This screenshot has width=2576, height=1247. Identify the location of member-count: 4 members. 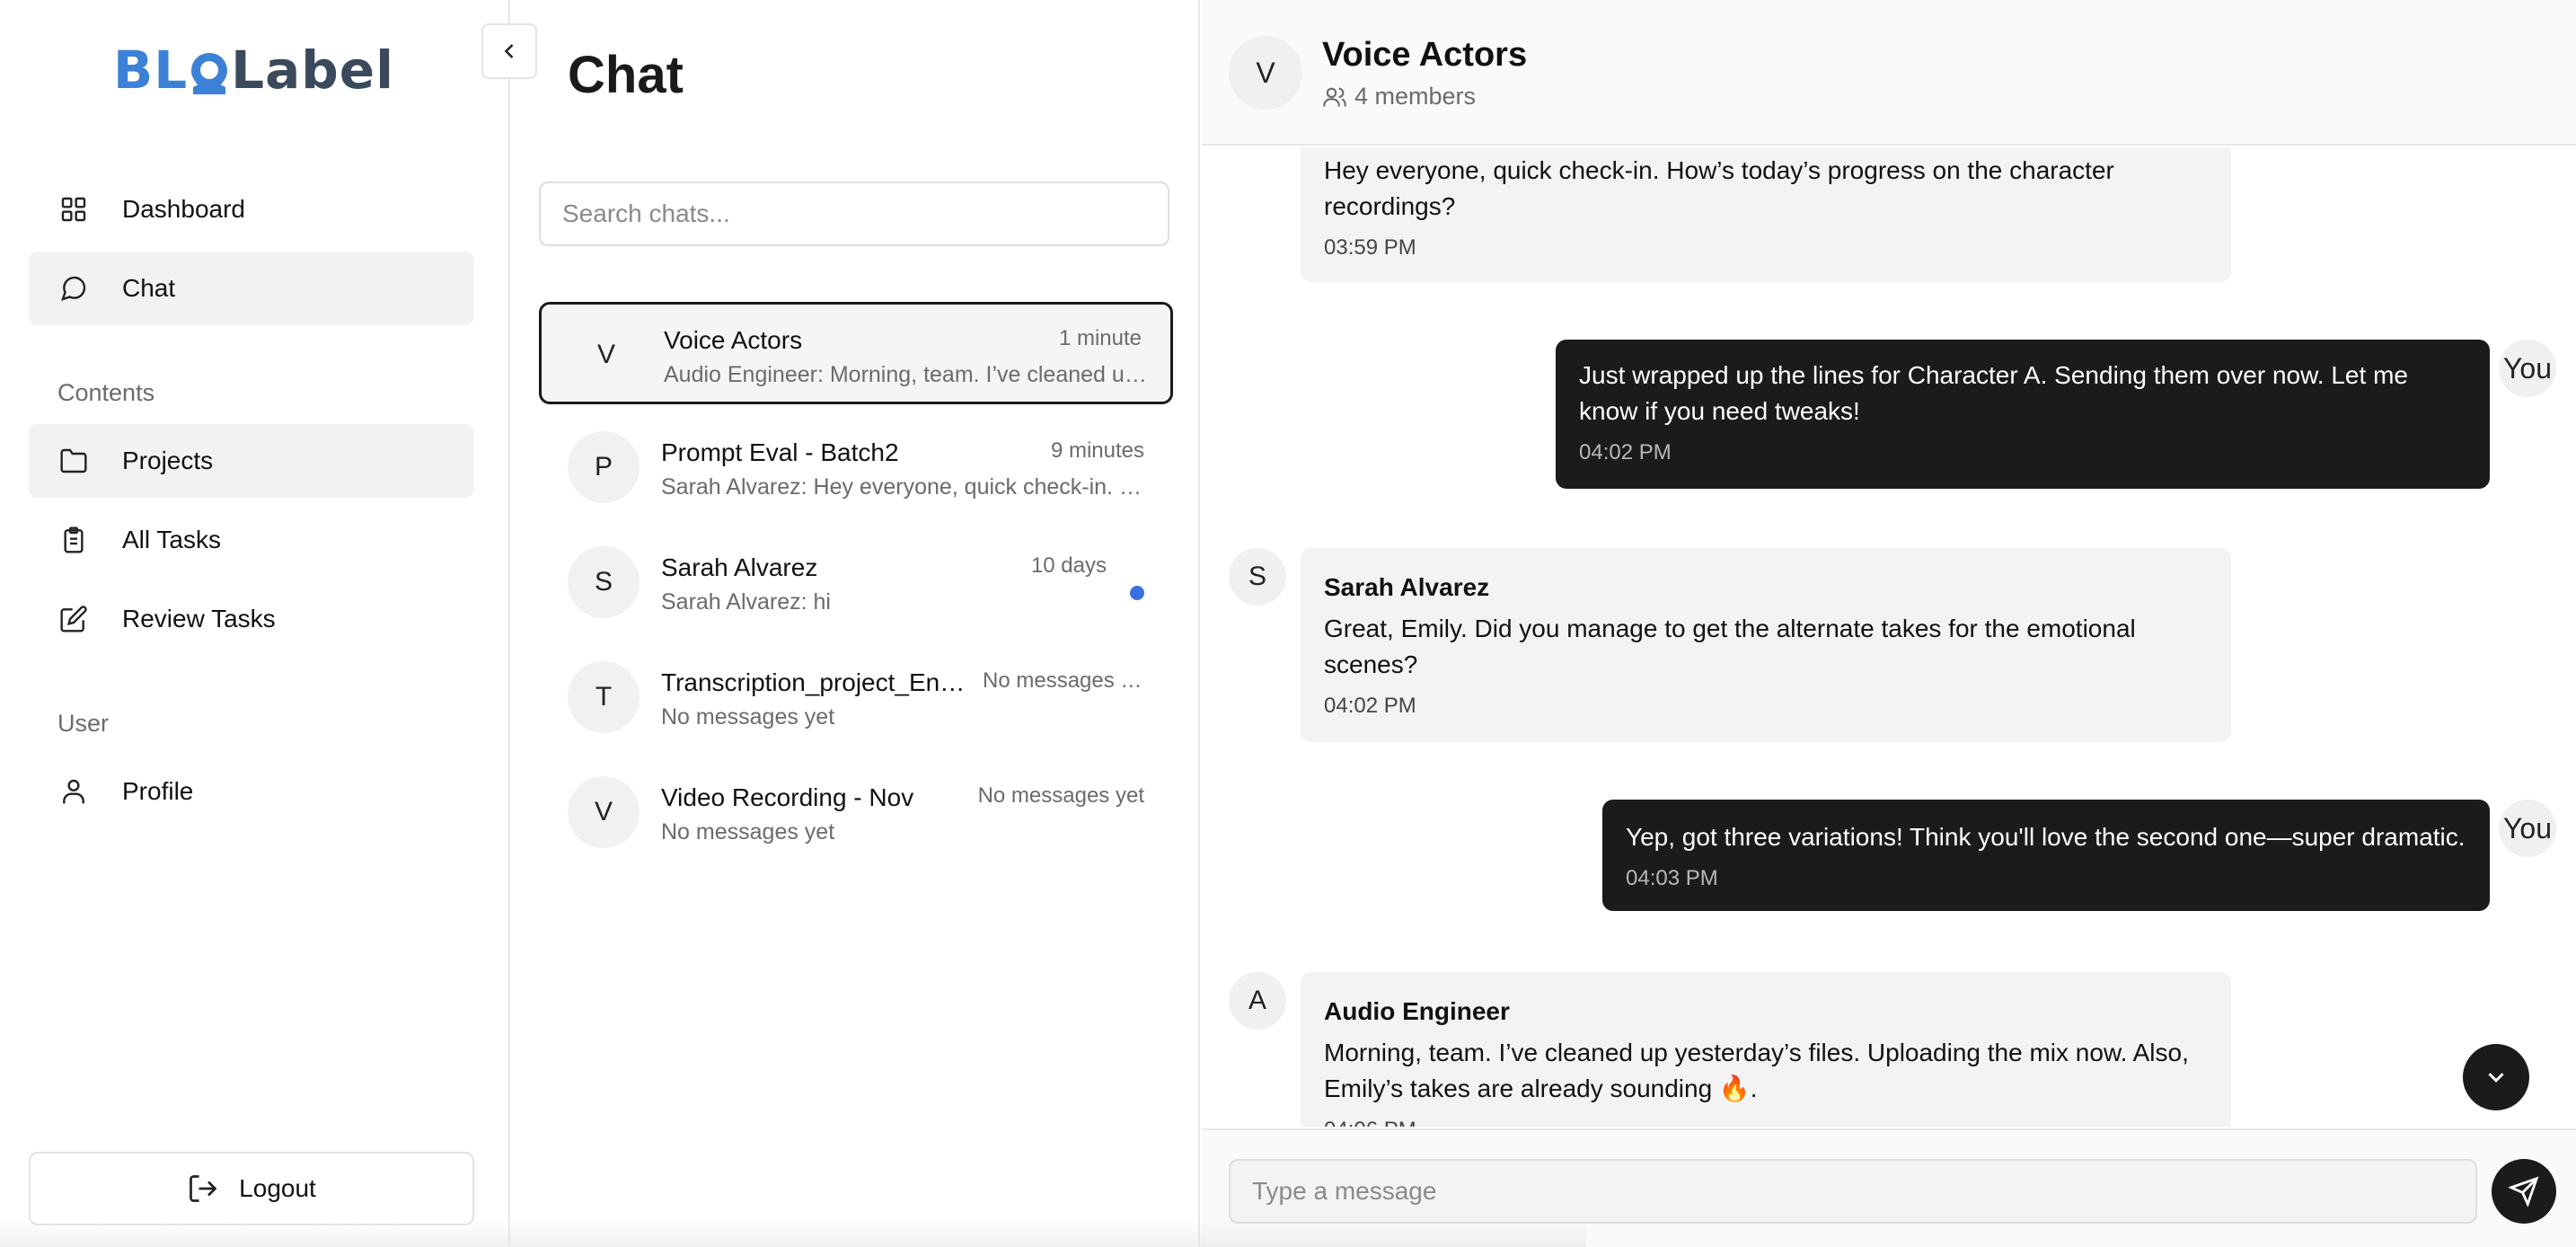
(1399, 97).